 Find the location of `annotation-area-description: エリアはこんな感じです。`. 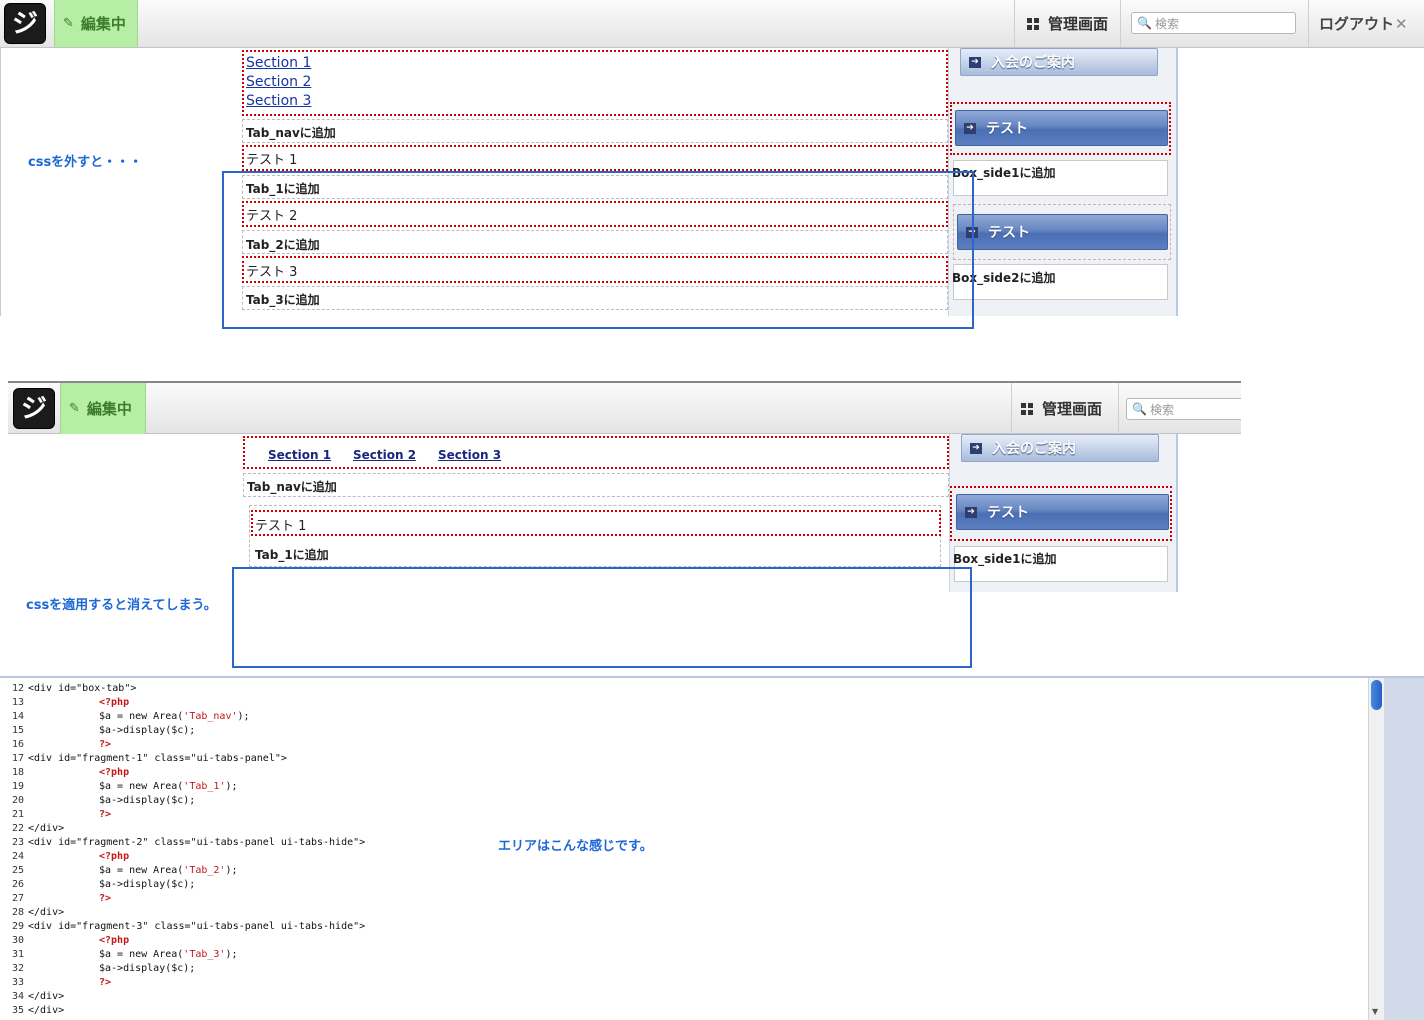

annotation-area-description: エリアはこんな感じです。 is located at coordinates (575, 846).